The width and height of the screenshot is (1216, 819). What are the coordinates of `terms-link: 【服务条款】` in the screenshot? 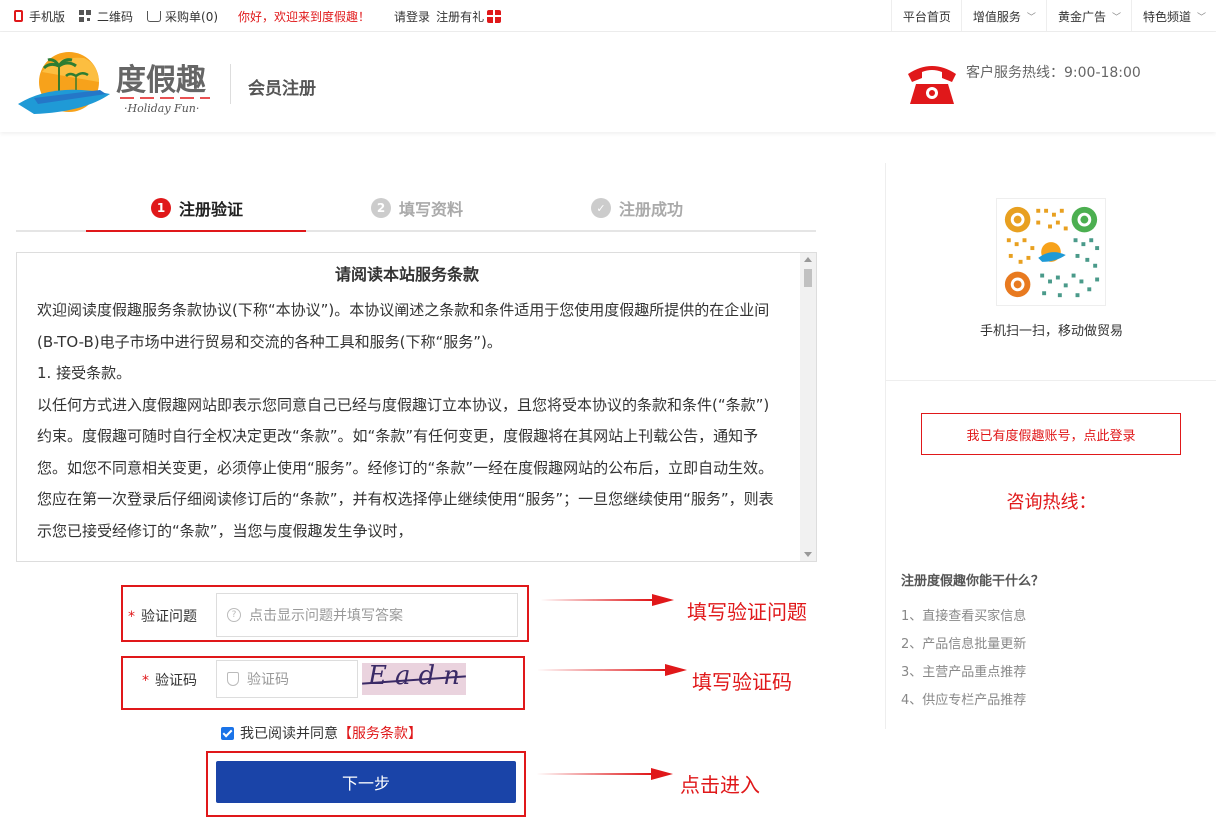 It's located at (380, 733).